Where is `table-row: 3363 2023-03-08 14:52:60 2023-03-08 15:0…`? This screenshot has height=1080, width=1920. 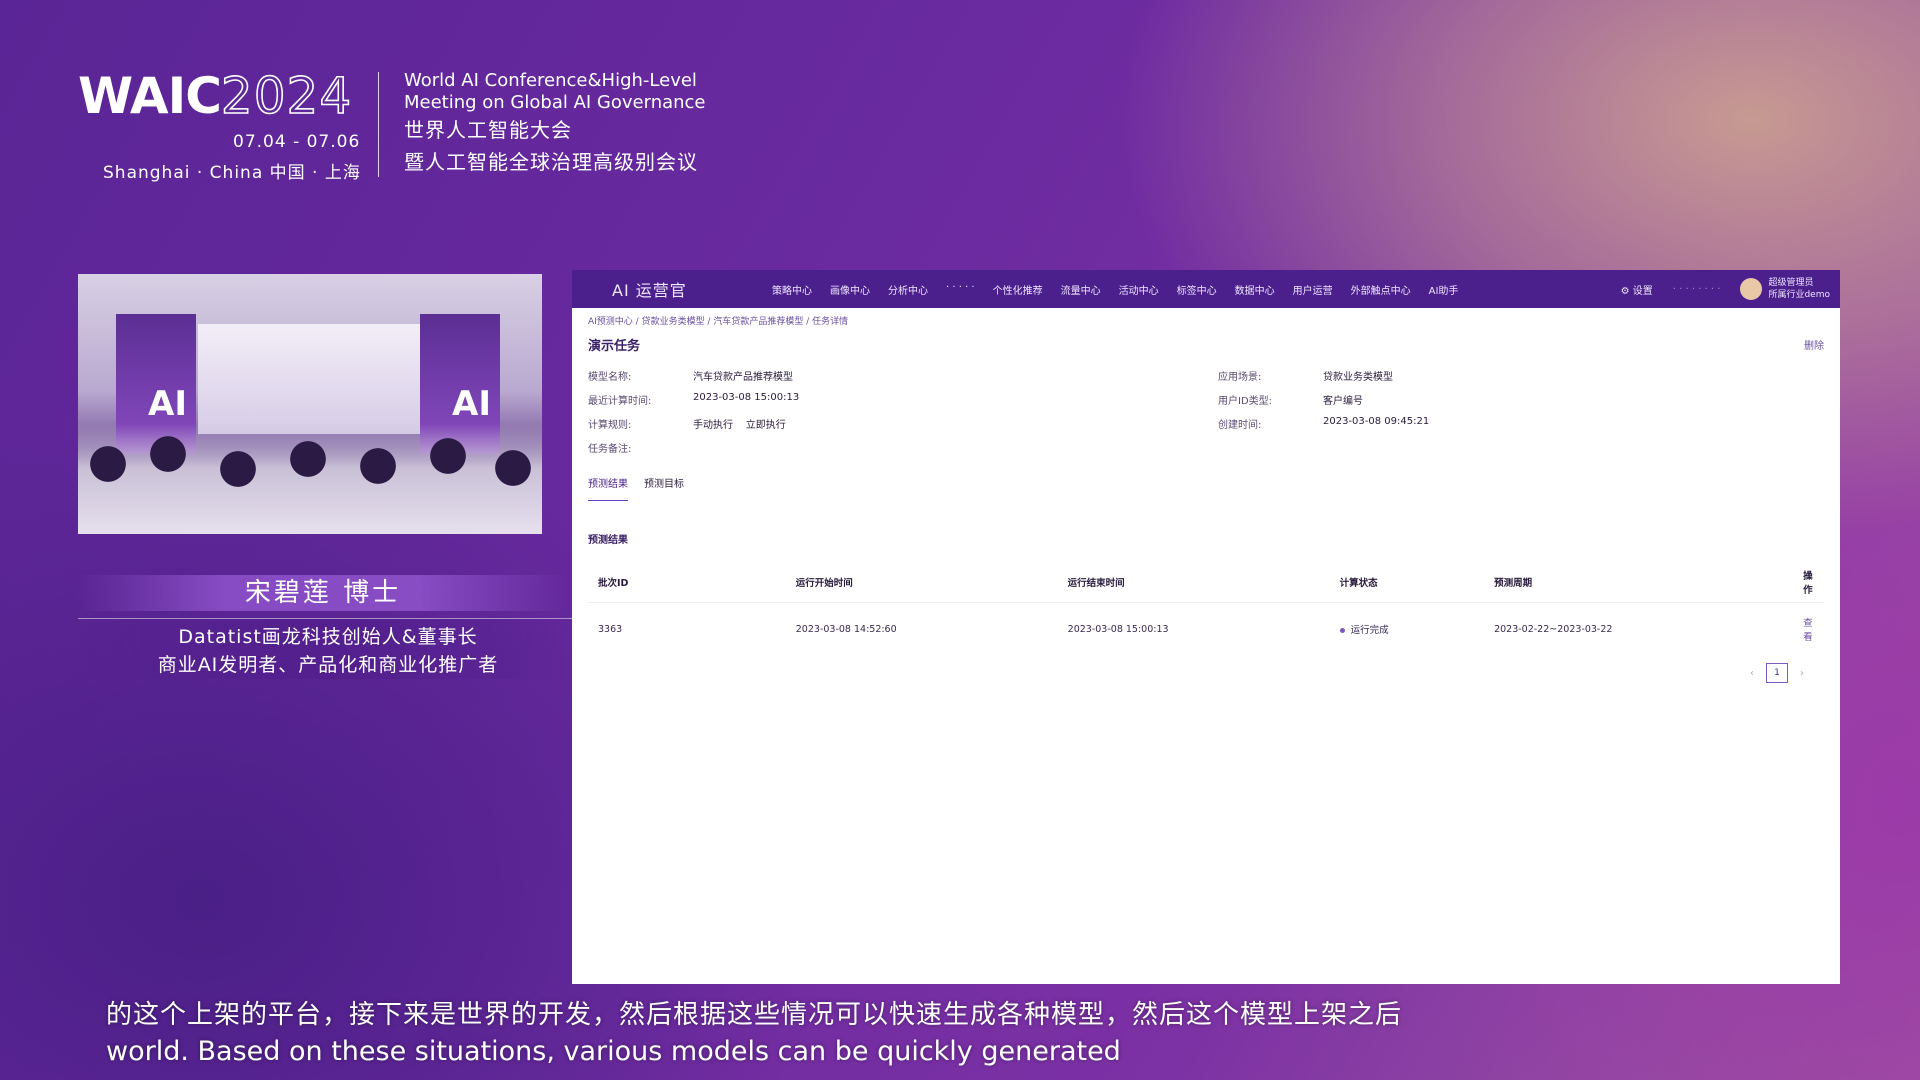
table-row: 3363 2023-03-08 14:52:60 2023-03-08 15:0… is located at coordinates (1206, 629).